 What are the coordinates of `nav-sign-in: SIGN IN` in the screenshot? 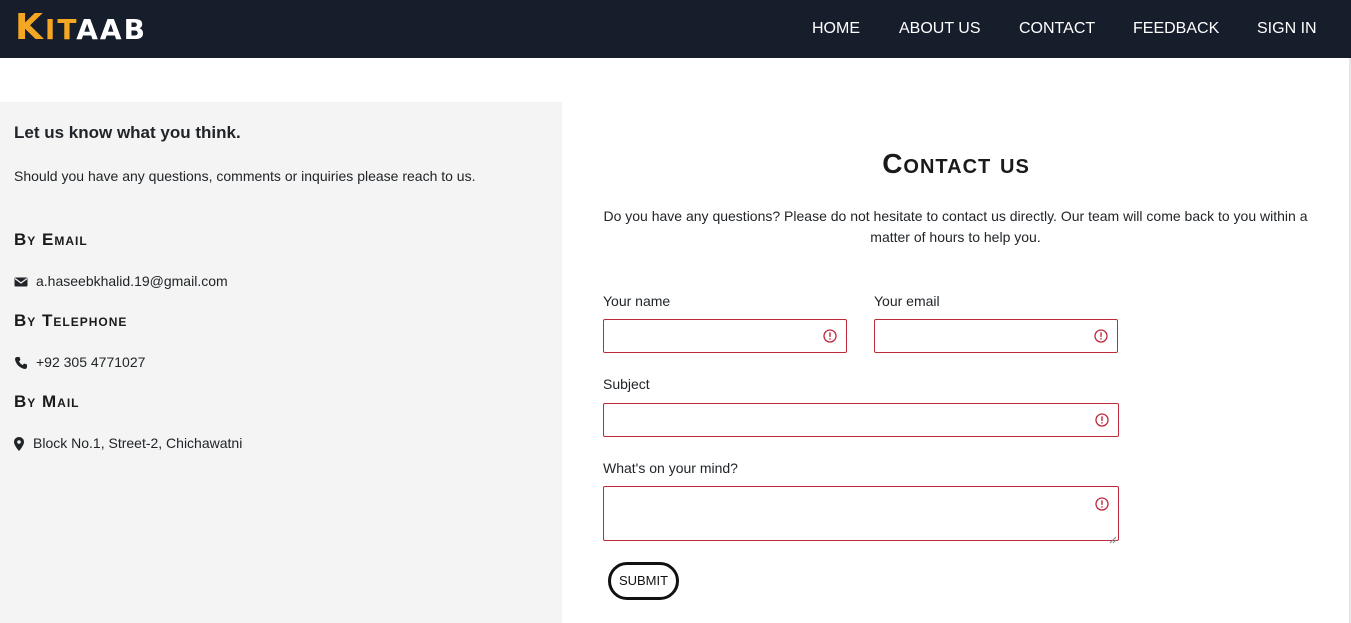 It's located at (1287, 29).